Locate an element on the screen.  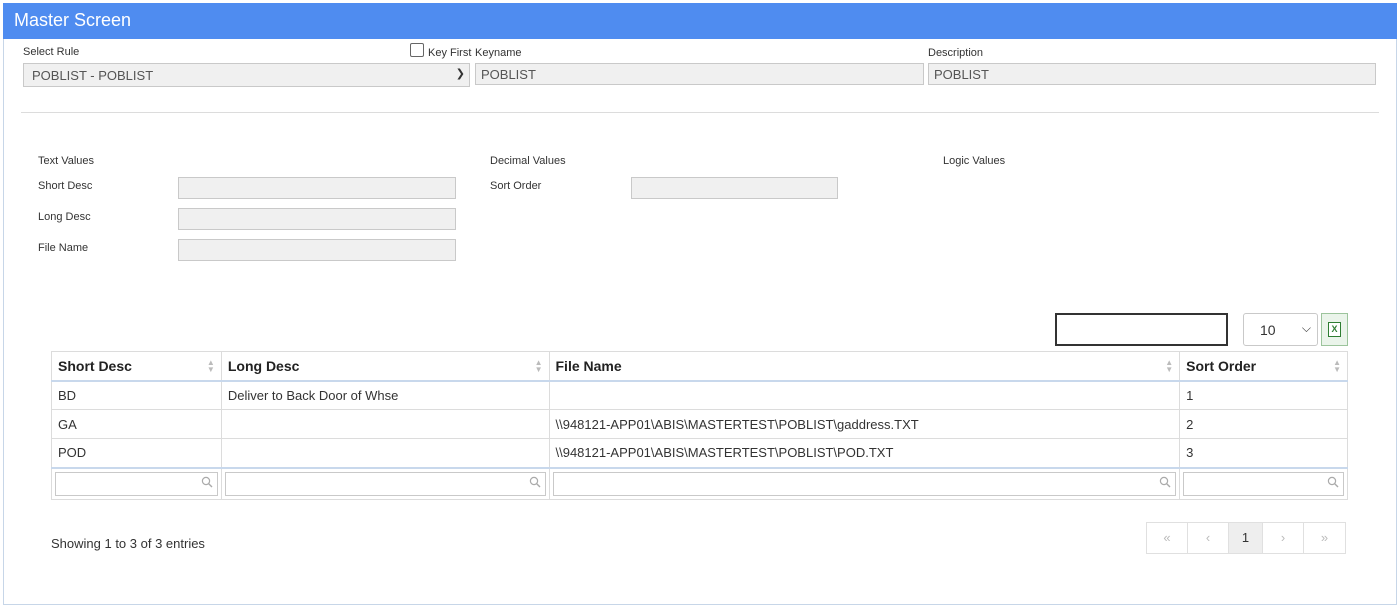
table-search-input is located at coordinates (1141, 329).